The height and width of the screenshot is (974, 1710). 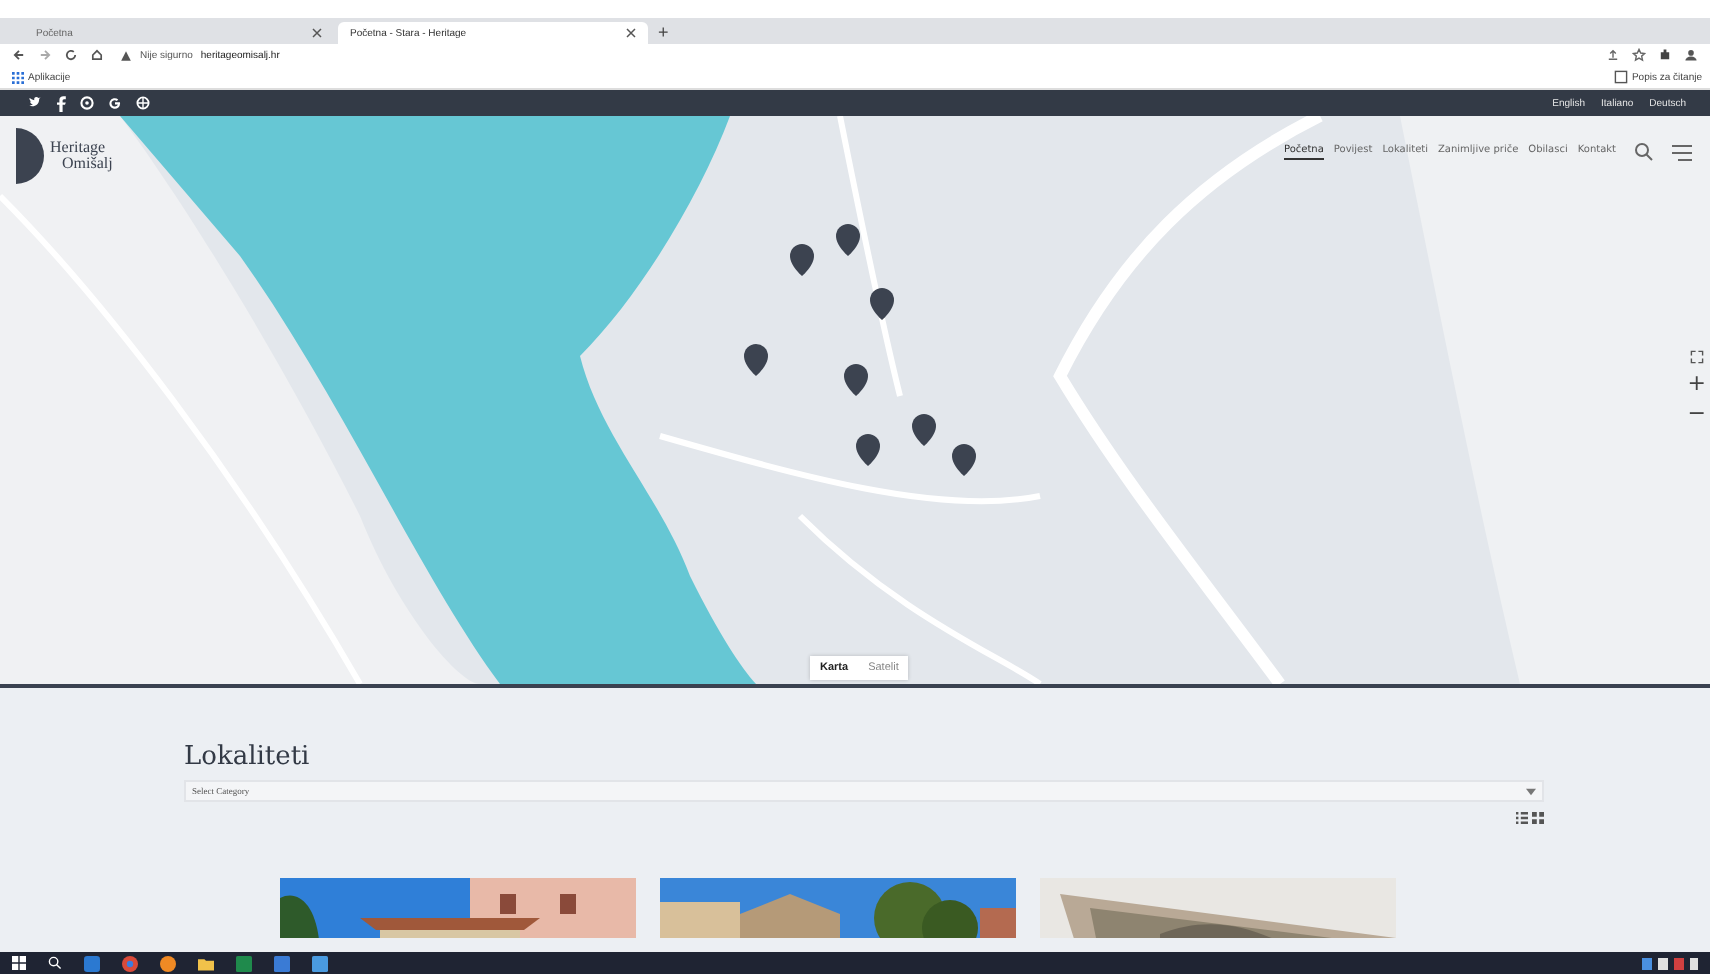 I want to click on logo-text: Heritage, so click(x=79, y=148).